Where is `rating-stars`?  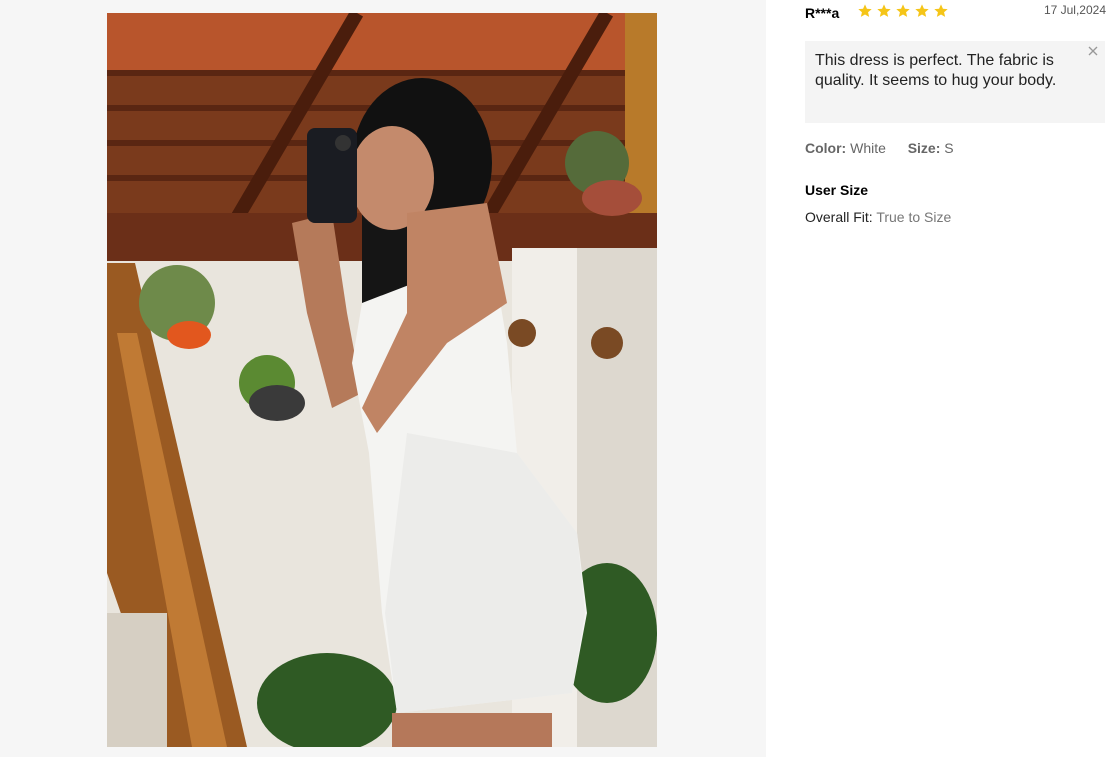
rating-stars is located at coordinates (903, 11).